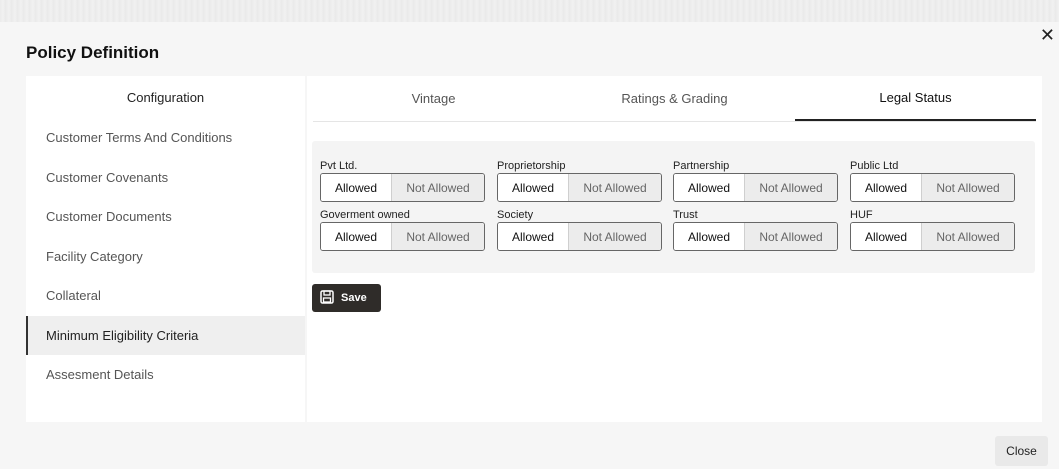 This screenshot has width=1059, height=469. I want to click on close-button: Close, so click(1021, 451).